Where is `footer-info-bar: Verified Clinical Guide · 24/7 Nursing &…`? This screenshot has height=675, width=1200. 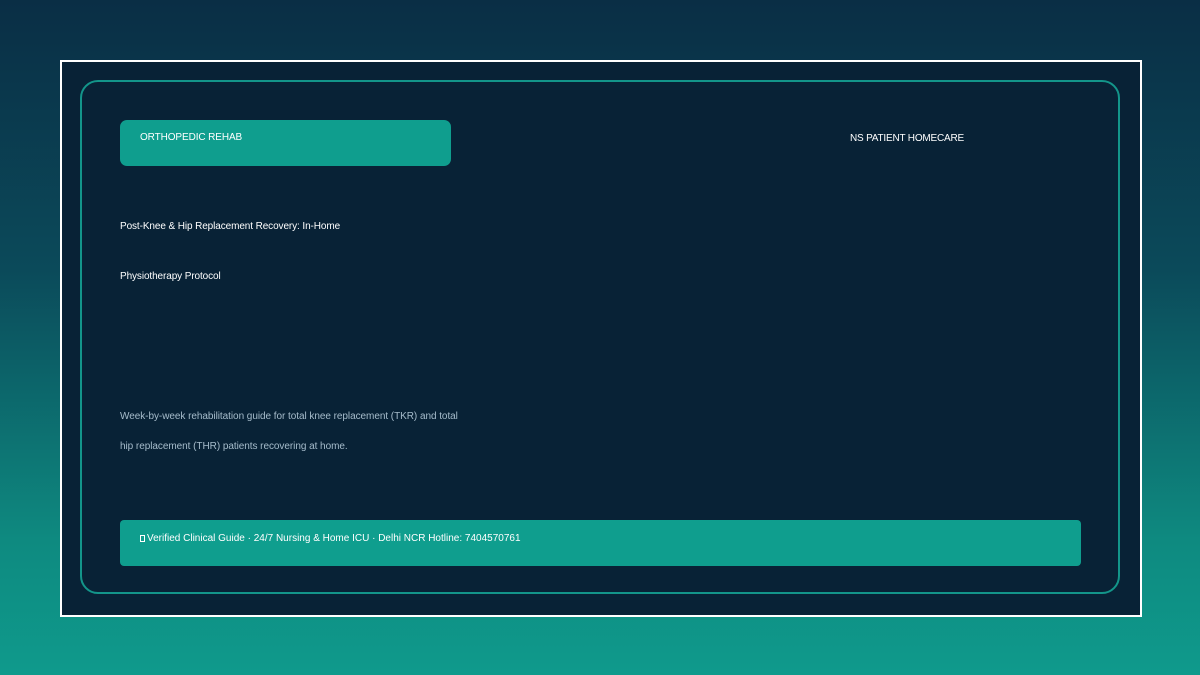
footer-info-bar: Verified Clinical Guide · 24/7 Nursing &… is located at coordinates (600, 543).